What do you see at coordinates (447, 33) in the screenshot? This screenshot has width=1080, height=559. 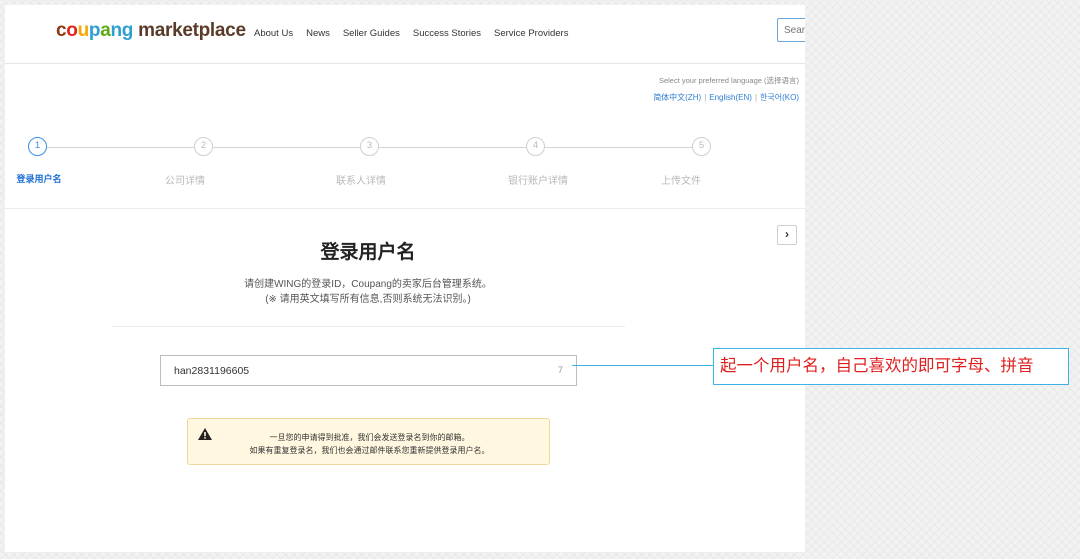 I see `nav-success-stories: Success Stories` at bounding box center [447, 33].